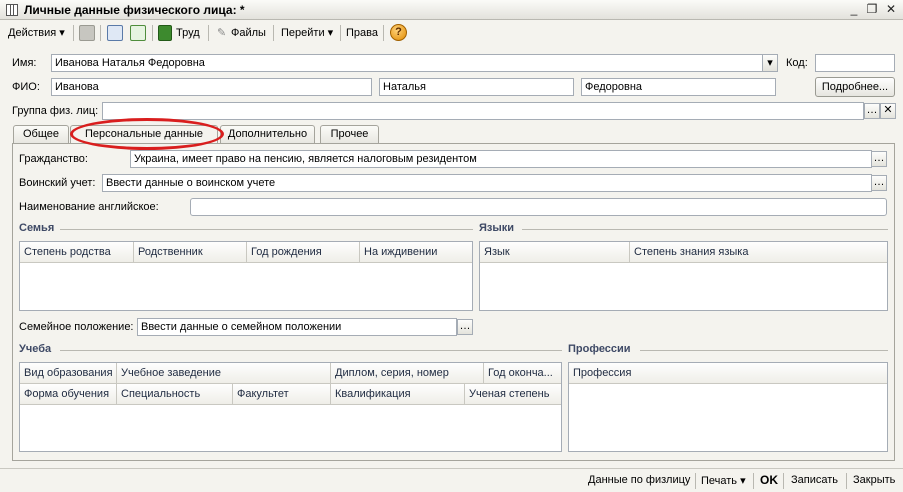 The width and height of the screenshot is (903, 492). What do you see at coordinates (138, 33) in the screenshot?
I see `copy-document-icon` at bounding box center [138, 33].